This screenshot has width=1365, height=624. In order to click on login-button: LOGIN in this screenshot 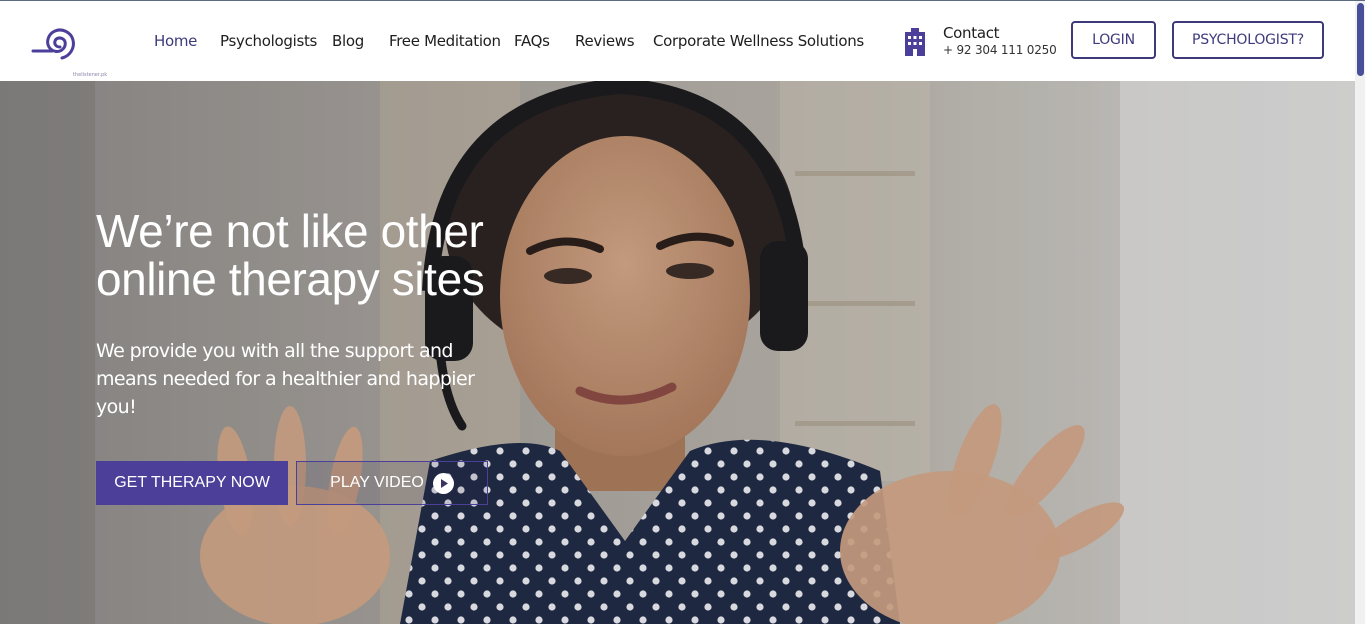, I will do `click(1113, 40)`.